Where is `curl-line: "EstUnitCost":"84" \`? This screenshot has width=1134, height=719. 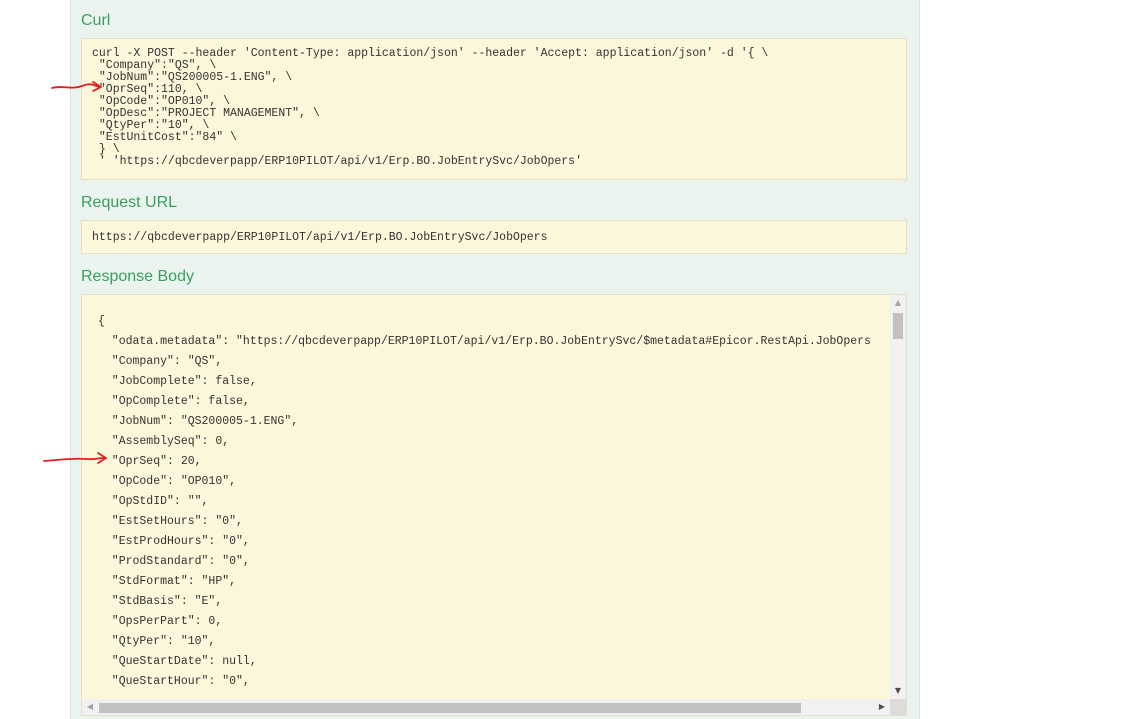
curl-line: "EstUnitCost":"84" \ is located at coordinates (164, 137).